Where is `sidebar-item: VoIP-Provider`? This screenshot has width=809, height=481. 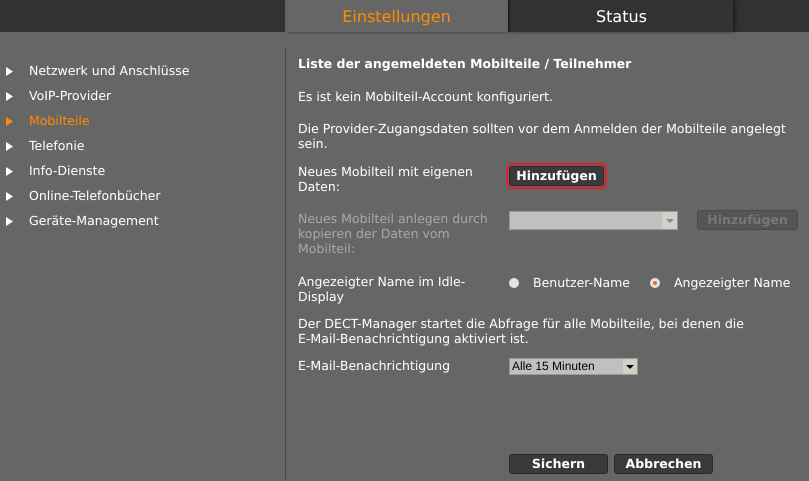 sidebar-item: VoIP-Provider is located at coordinates (70, 96).